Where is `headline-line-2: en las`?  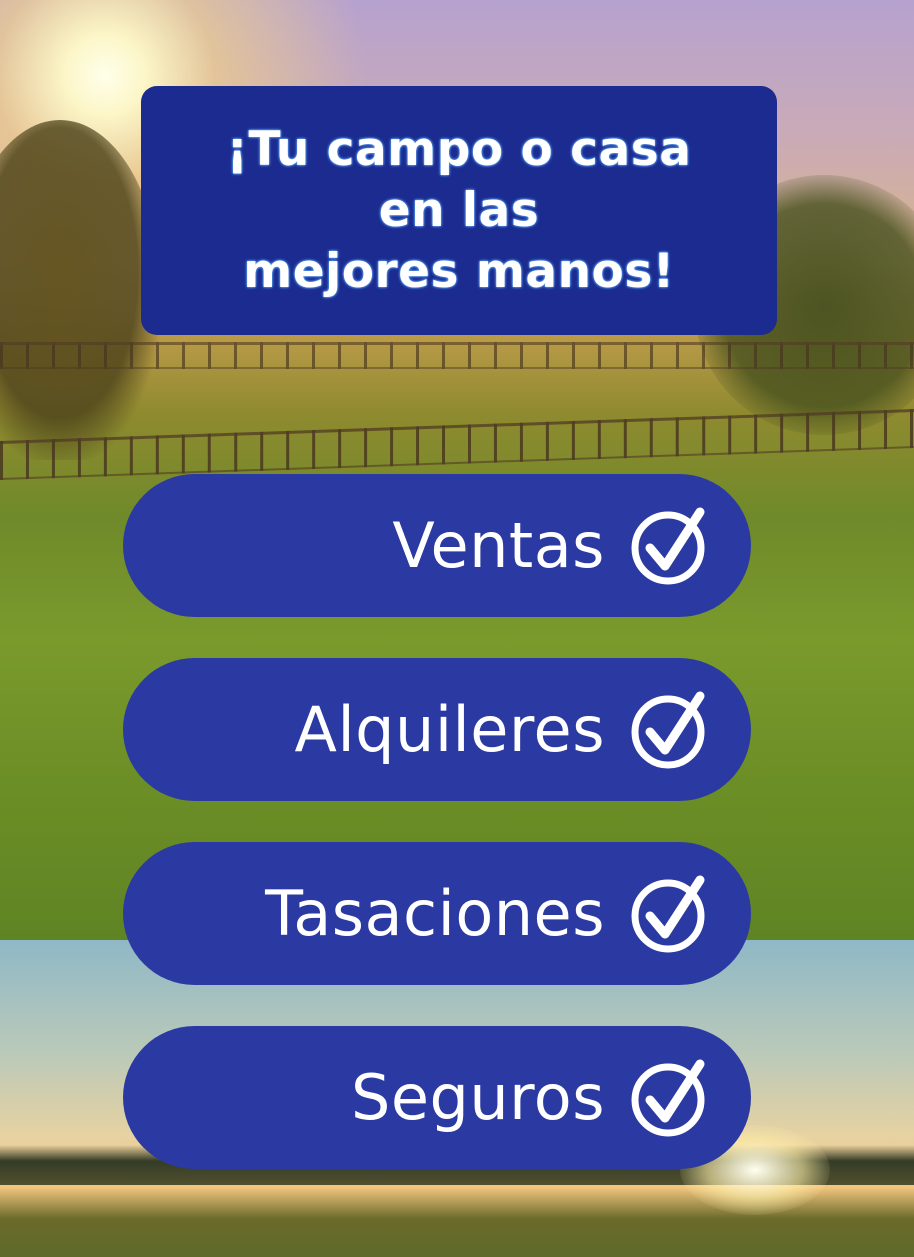 headline-line-2: en las is located at coordinates (459, 210).